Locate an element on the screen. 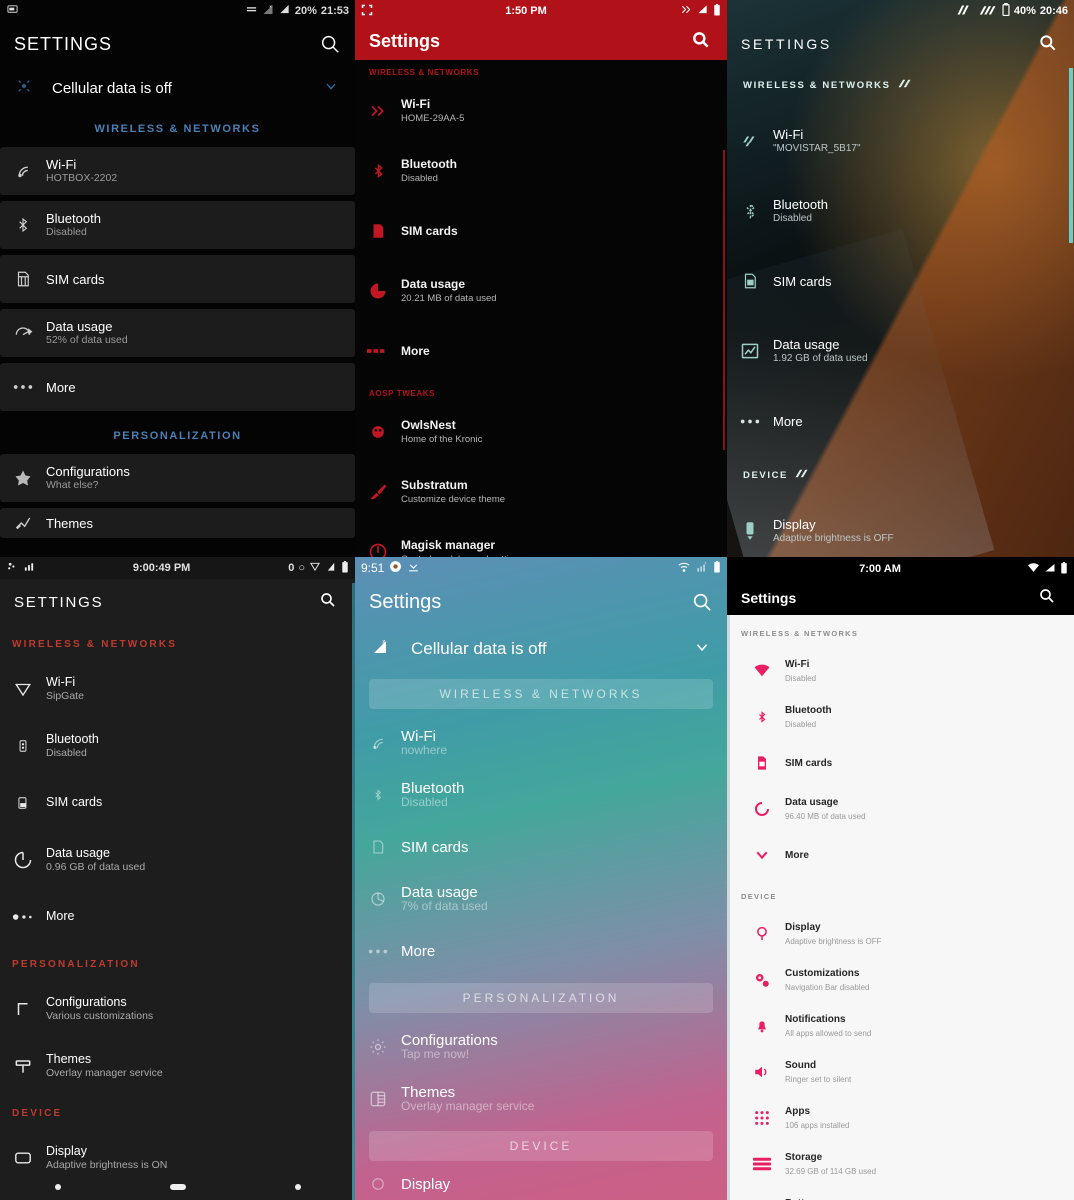 The width and height of the screenshot is (1074, 1200). list-item: Configurations Various customizations is located at coordinates (177, 1008).